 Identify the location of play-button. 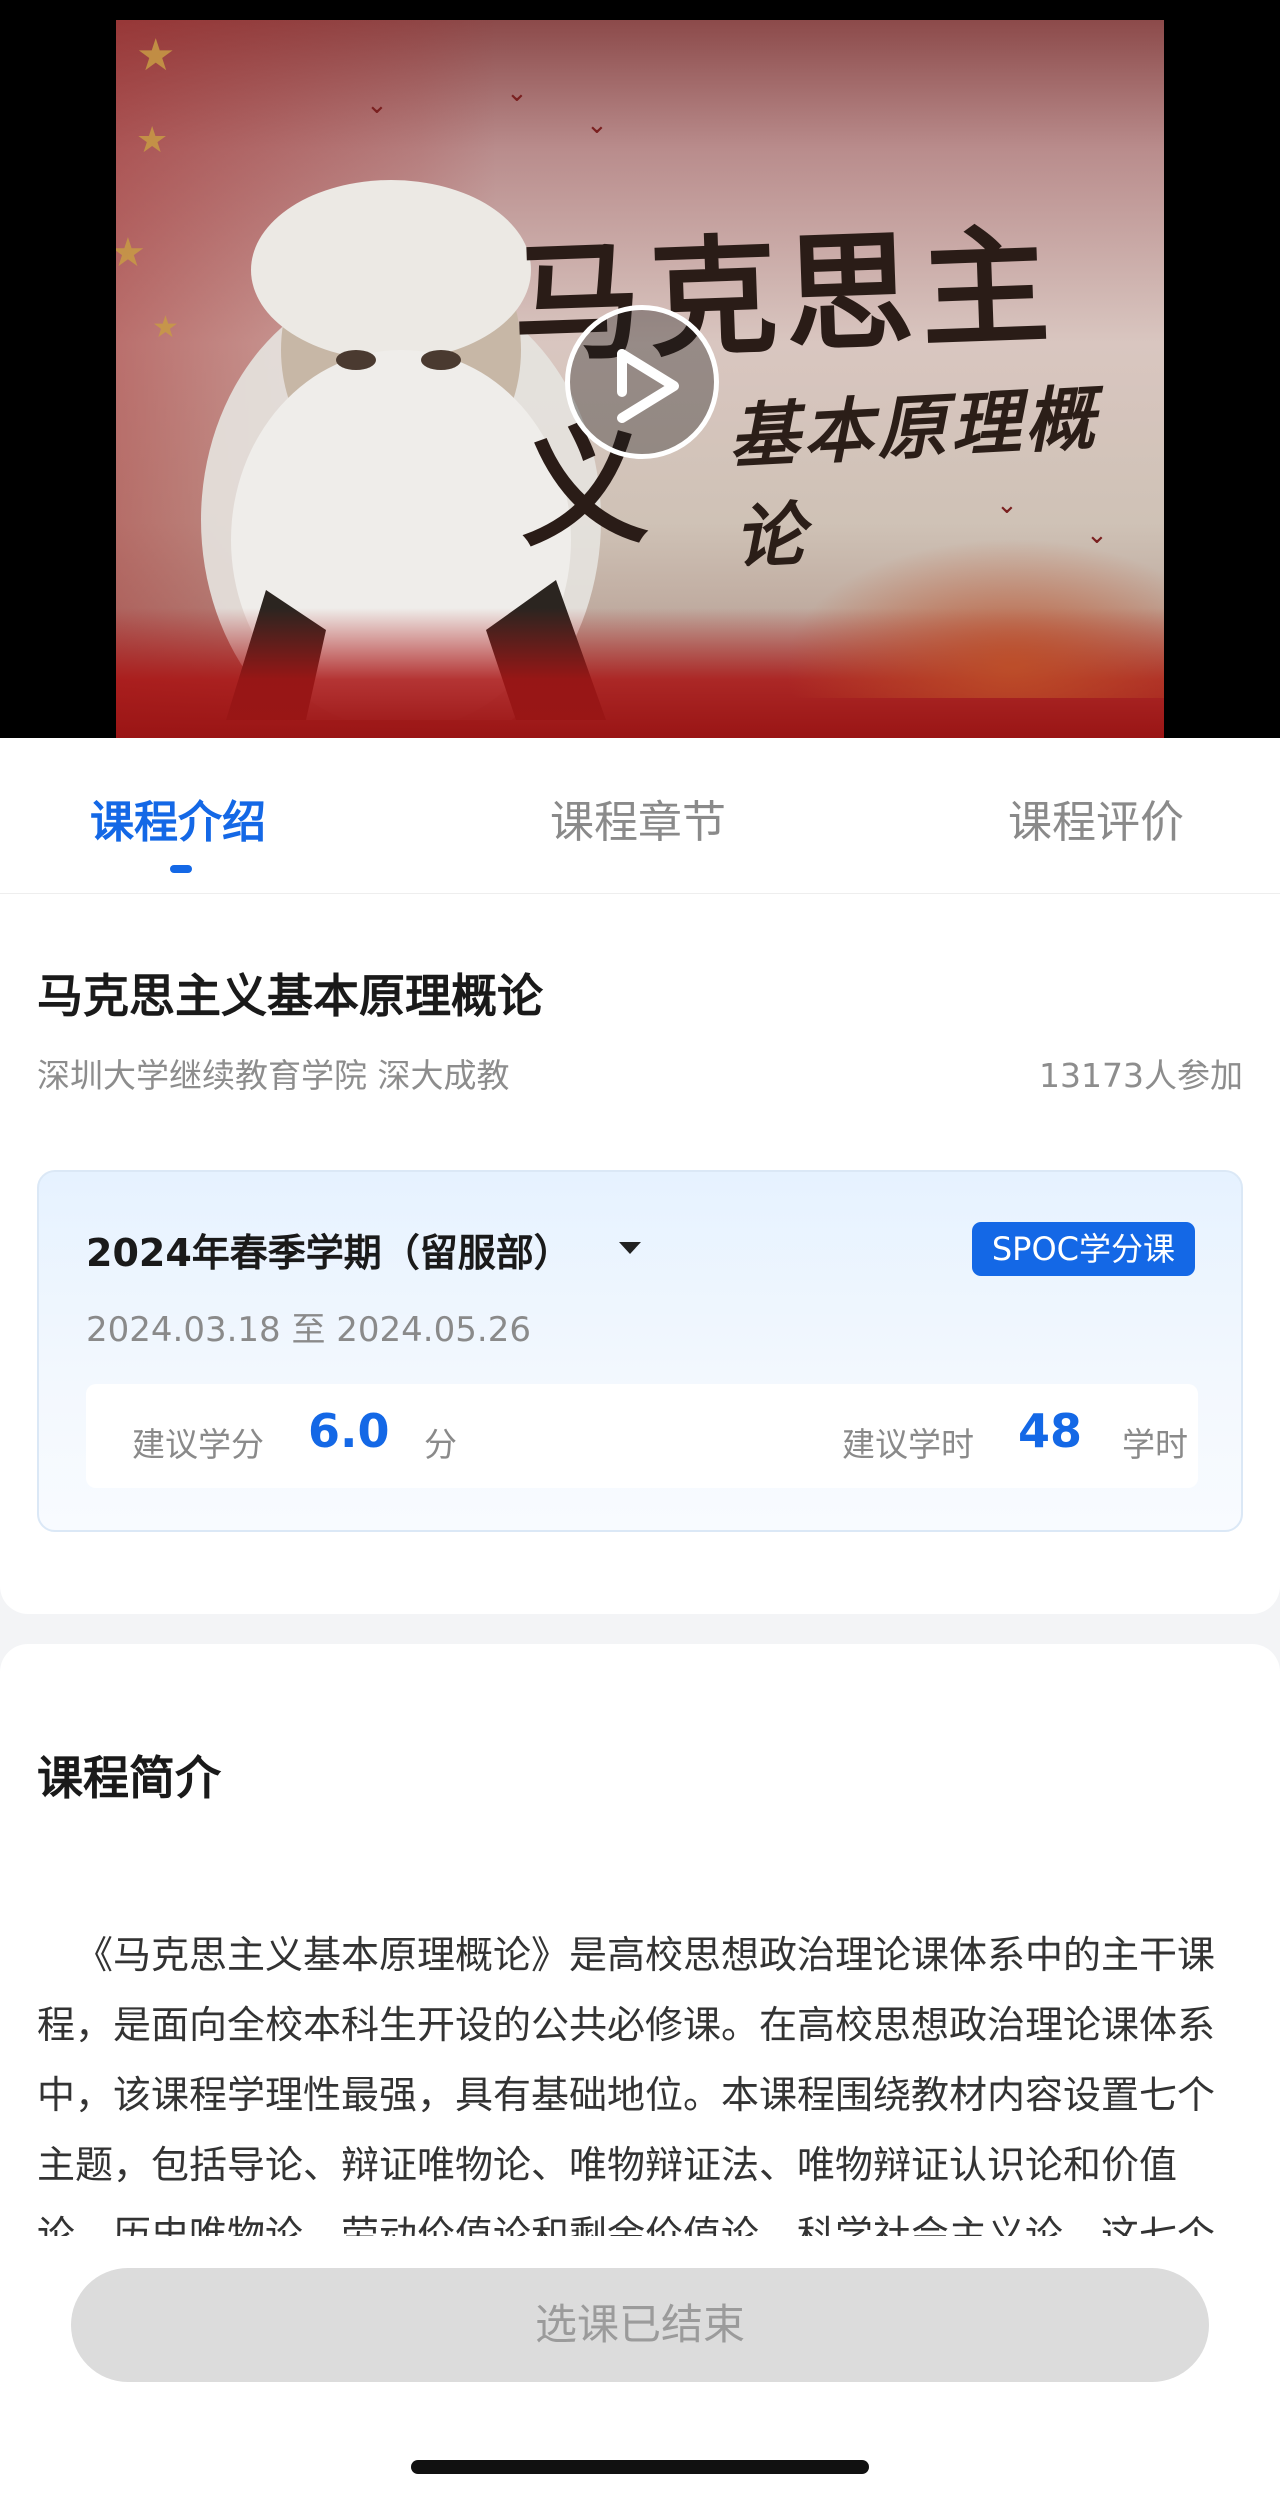
(642, 382).